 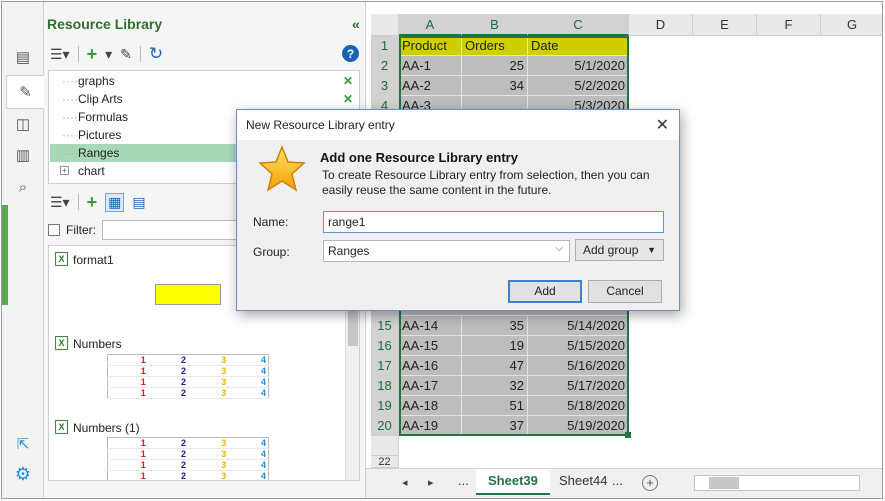 I want to click on cell: 5/2/2020, so click(x=578, y=86).